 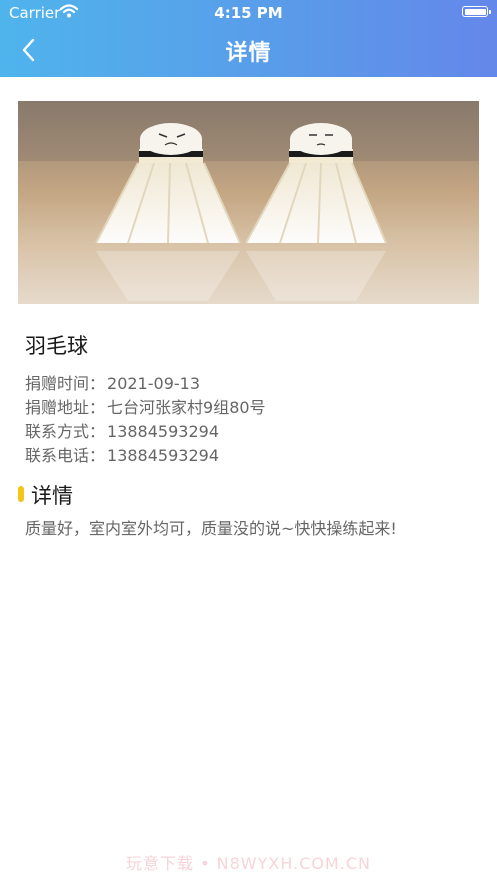 I want to click on donation-time-row: 捐赠时间： 2021-09-13, so click(x=145, y=384).